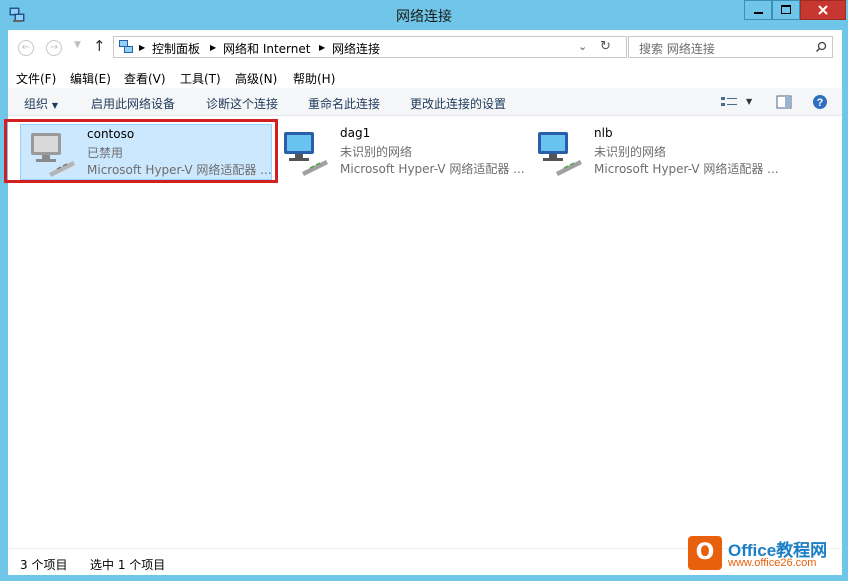 The image size is (848, 581). I want to click on rename-button: 重命名此连接, so click(344, 103).